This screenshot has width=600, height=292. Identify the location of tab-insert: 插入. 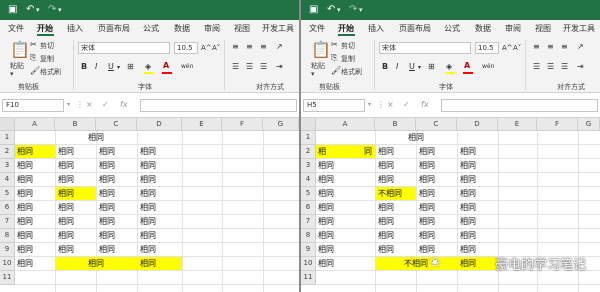
(376, 28).